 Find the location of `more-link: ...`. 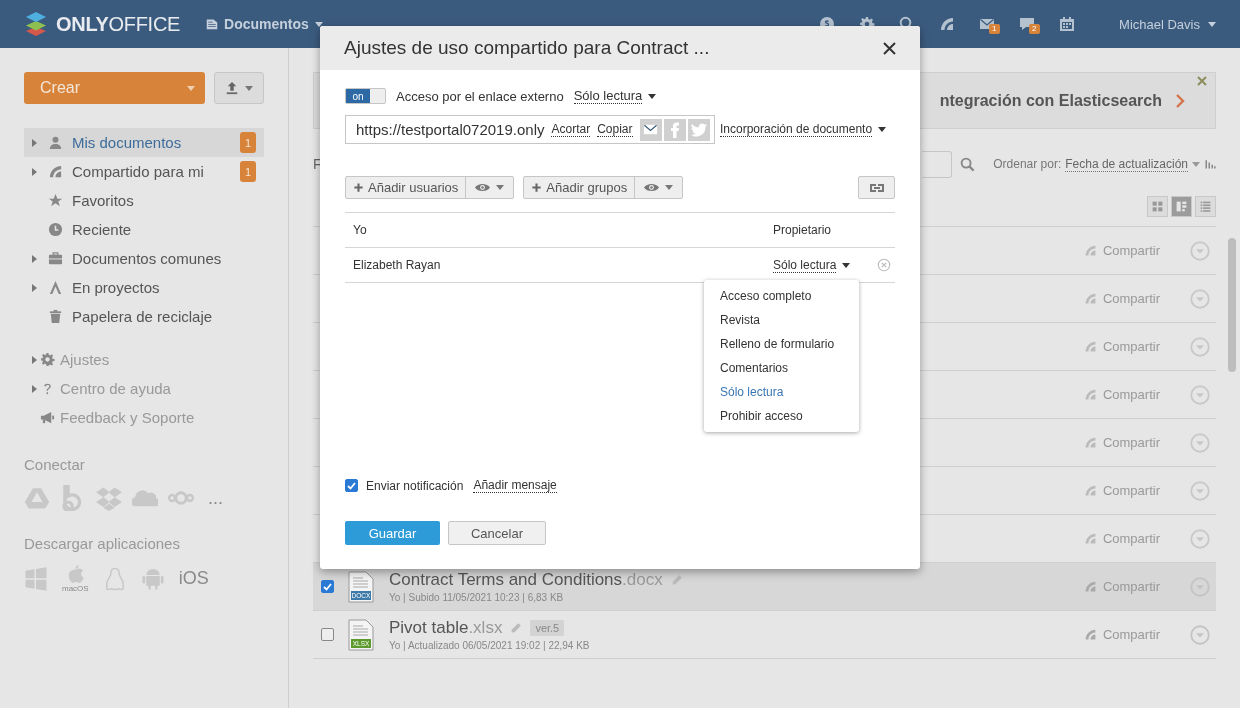

more-link: ... is located at coordinates (215, 498).